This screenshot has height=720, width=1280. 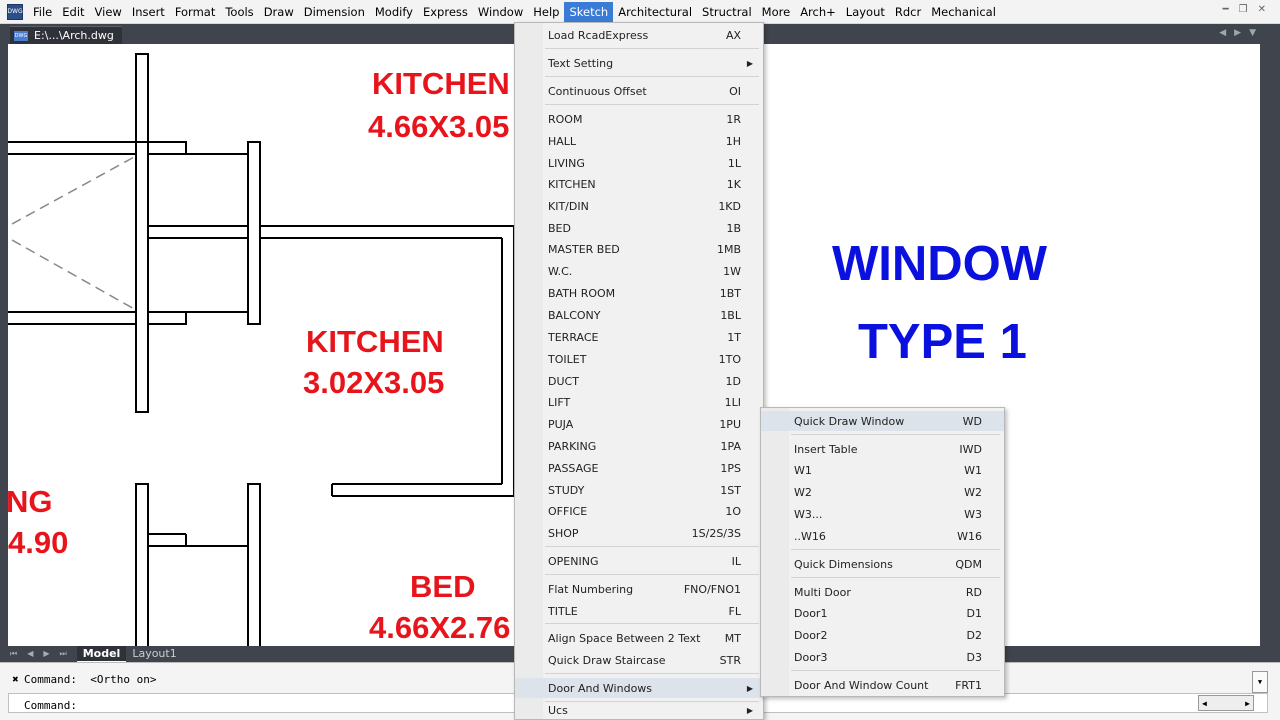 I want to click on scroll-right-icon: ▶, so click(x=1247, y=703).